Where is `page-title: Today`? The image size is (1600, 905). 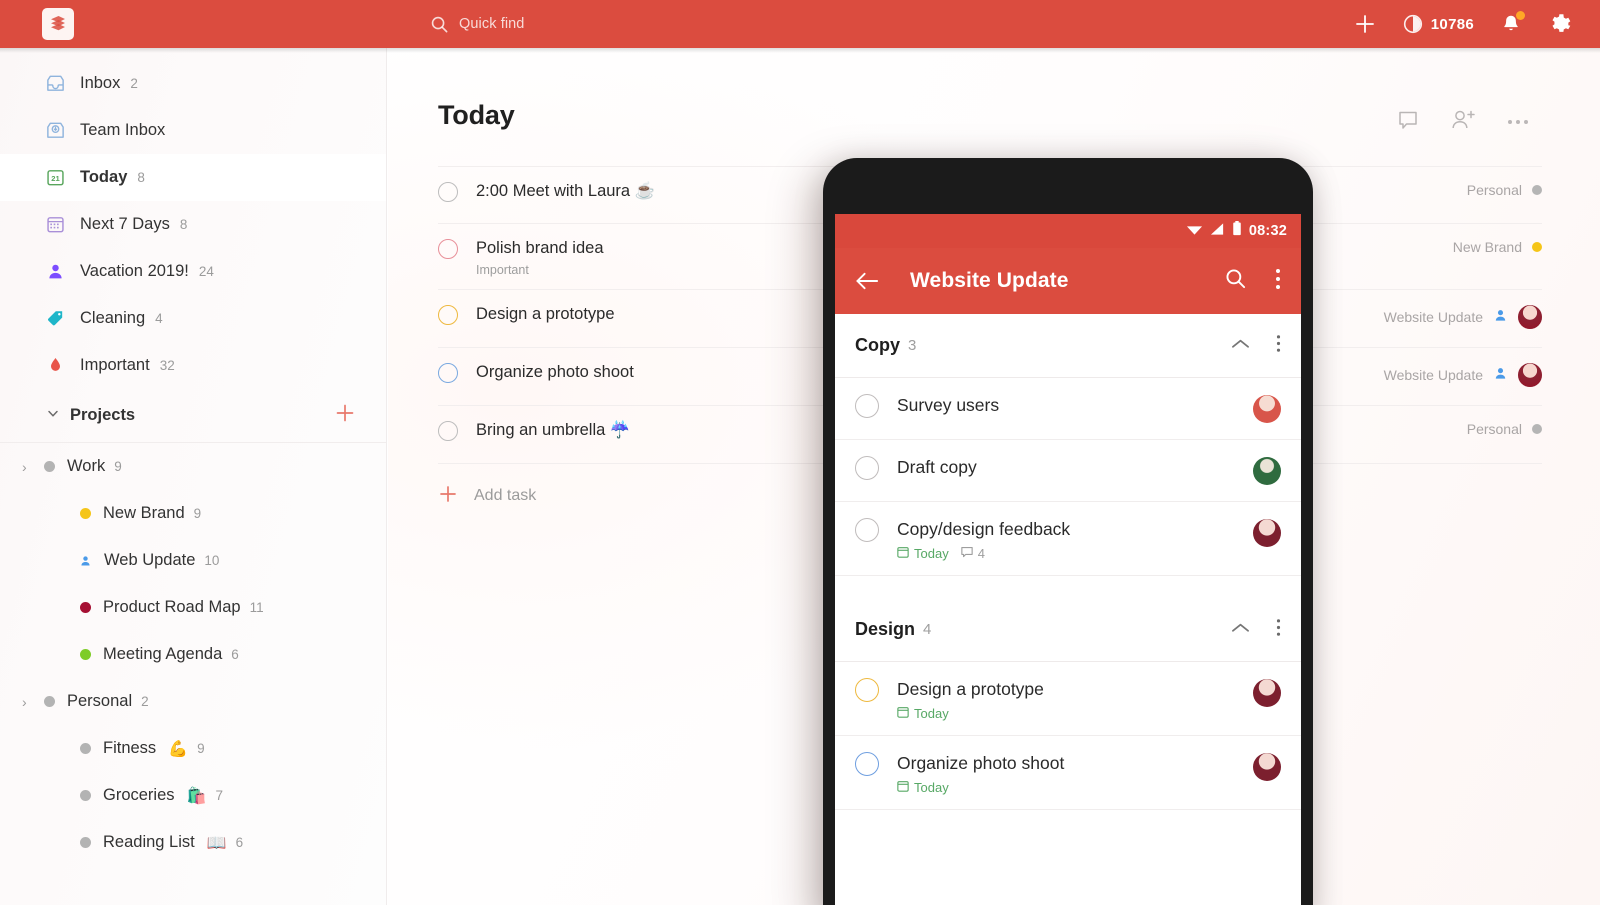 page-title: Today is located at coordinates (476, 115).